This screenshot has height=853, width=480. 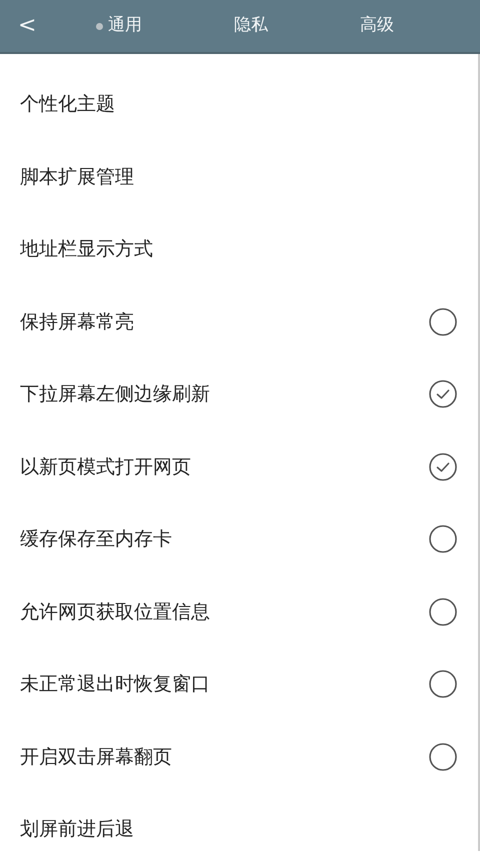 What do you see at coordinates (77, 176) in the screenshot?
I see `setting-label: 脚本扩展管理` at bounding box center [77, 176].